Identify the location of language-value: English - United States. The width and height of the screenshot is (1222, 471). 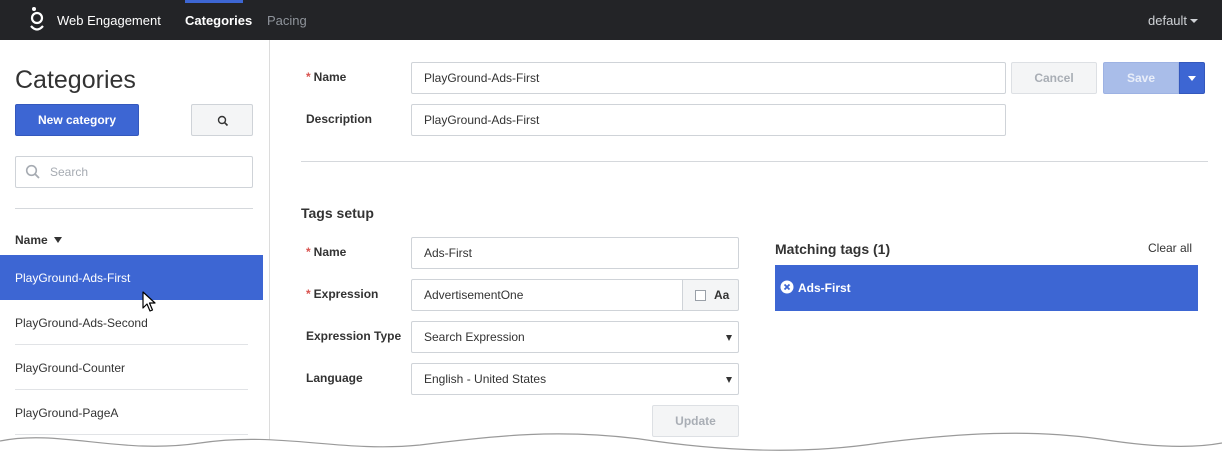
(485, 379).